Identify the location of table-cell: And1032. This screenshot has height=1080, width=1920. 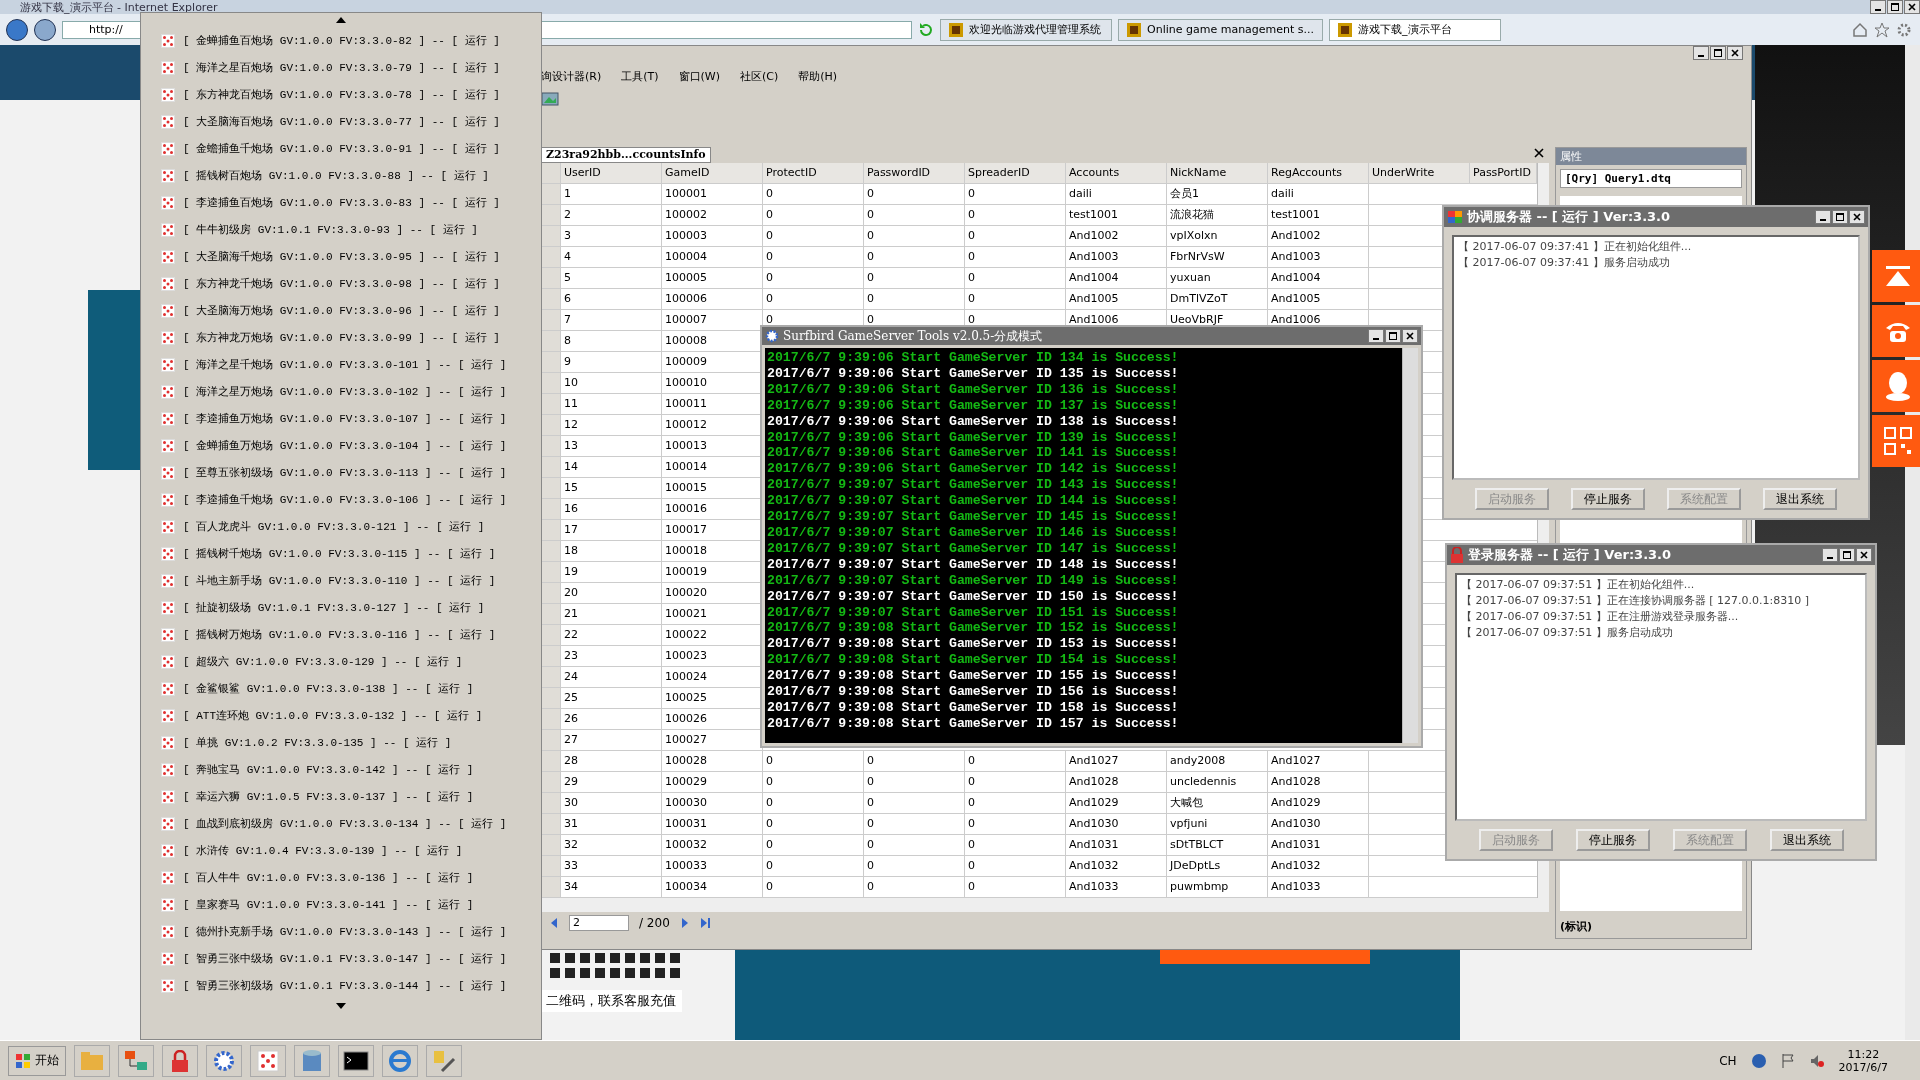
(1318, 866).